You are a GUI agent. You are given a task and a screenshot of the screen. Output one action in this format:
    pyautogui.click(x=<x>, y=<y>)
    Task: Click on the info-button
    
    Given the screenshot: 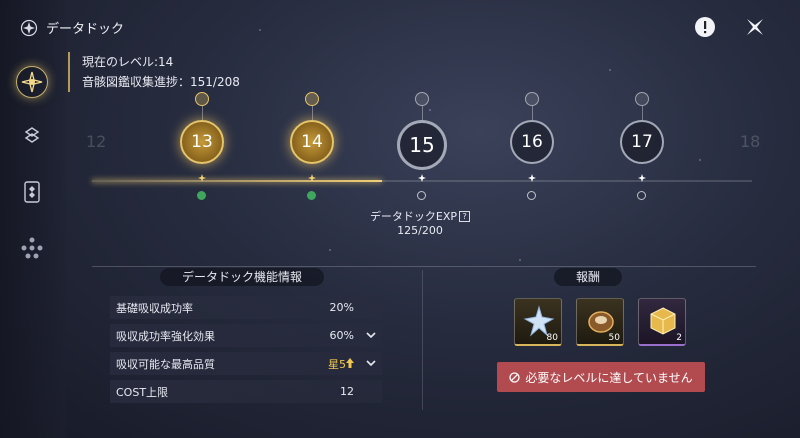 What is the action you would take?
    pyautogui.click(x=705, y=27)
    